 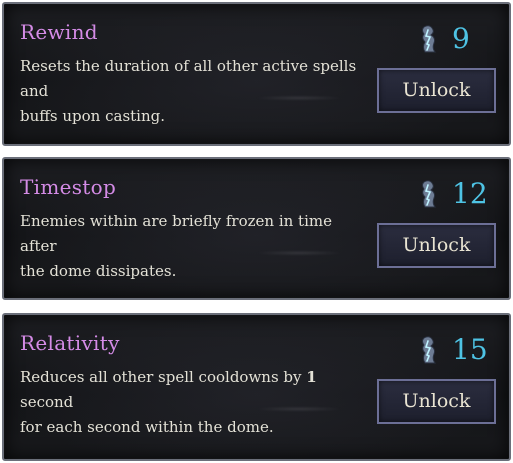 I want to click on spell-cost: 12, so click(x=456, y=194).